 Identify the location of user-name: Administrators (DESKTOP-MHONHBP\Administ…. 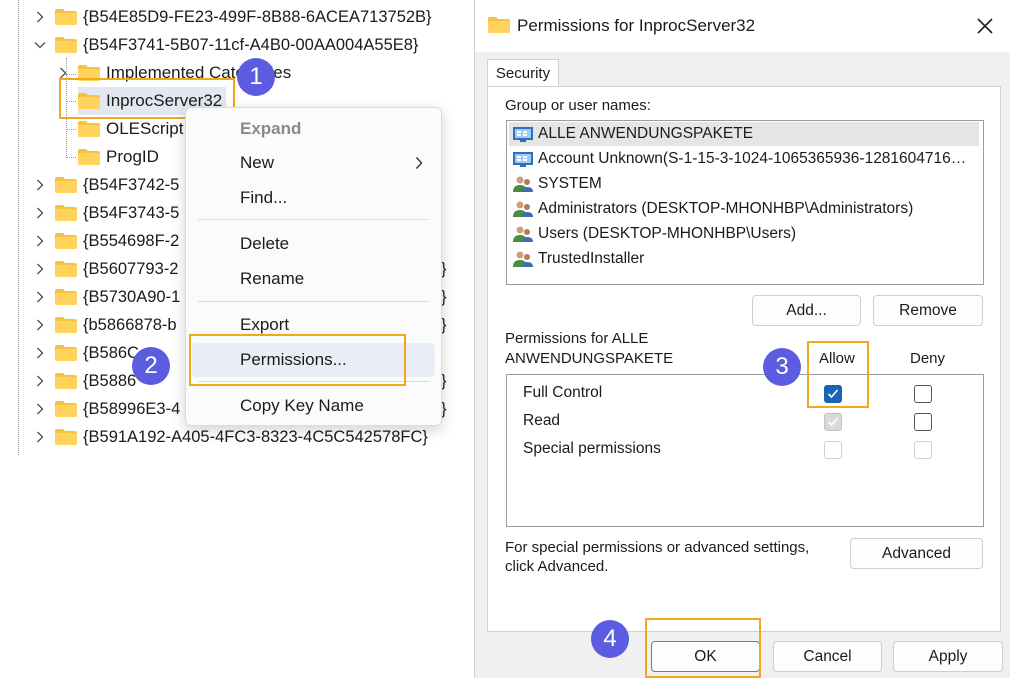
(726, 208).